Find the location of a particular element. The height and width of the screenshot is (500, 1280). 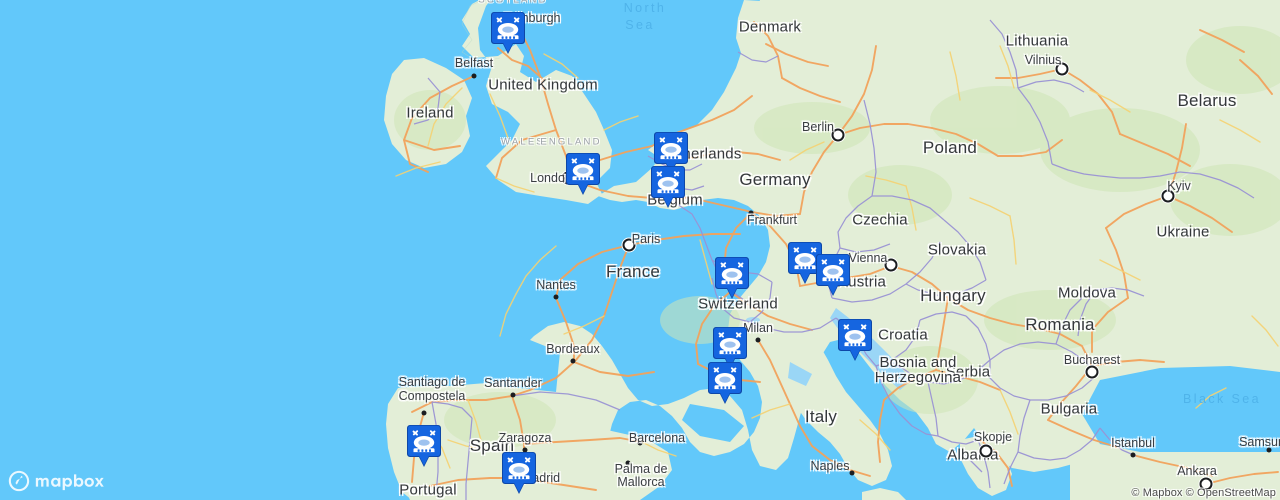

map-attribution: © Mapbox © OpenStreetMap is located at coordinates (1203, 493).